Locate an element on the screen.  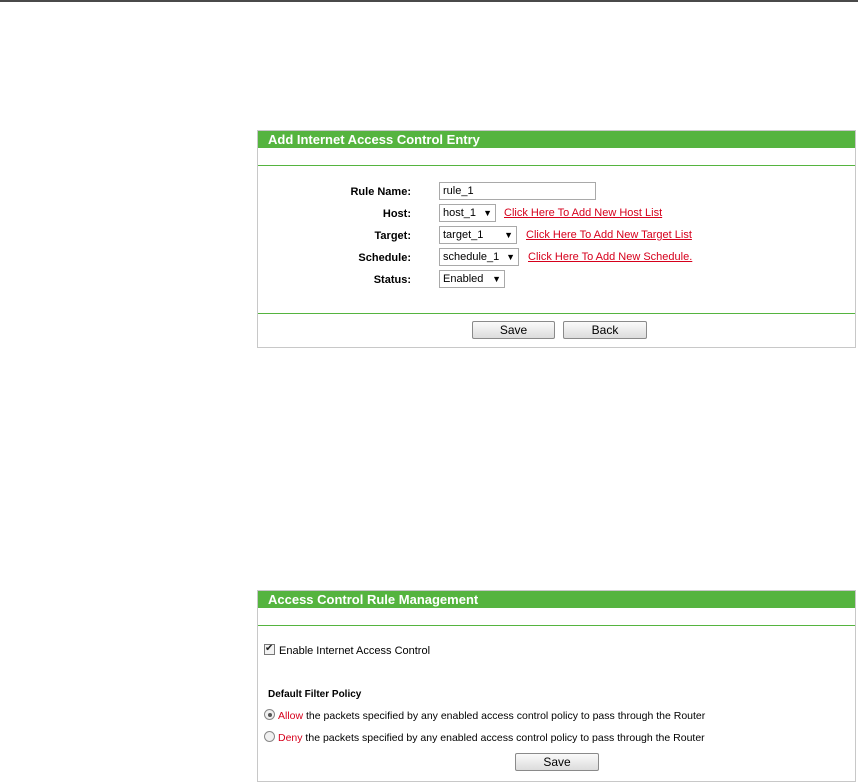
checkmark-icon: ✔ is located at coordinates (269, 648).